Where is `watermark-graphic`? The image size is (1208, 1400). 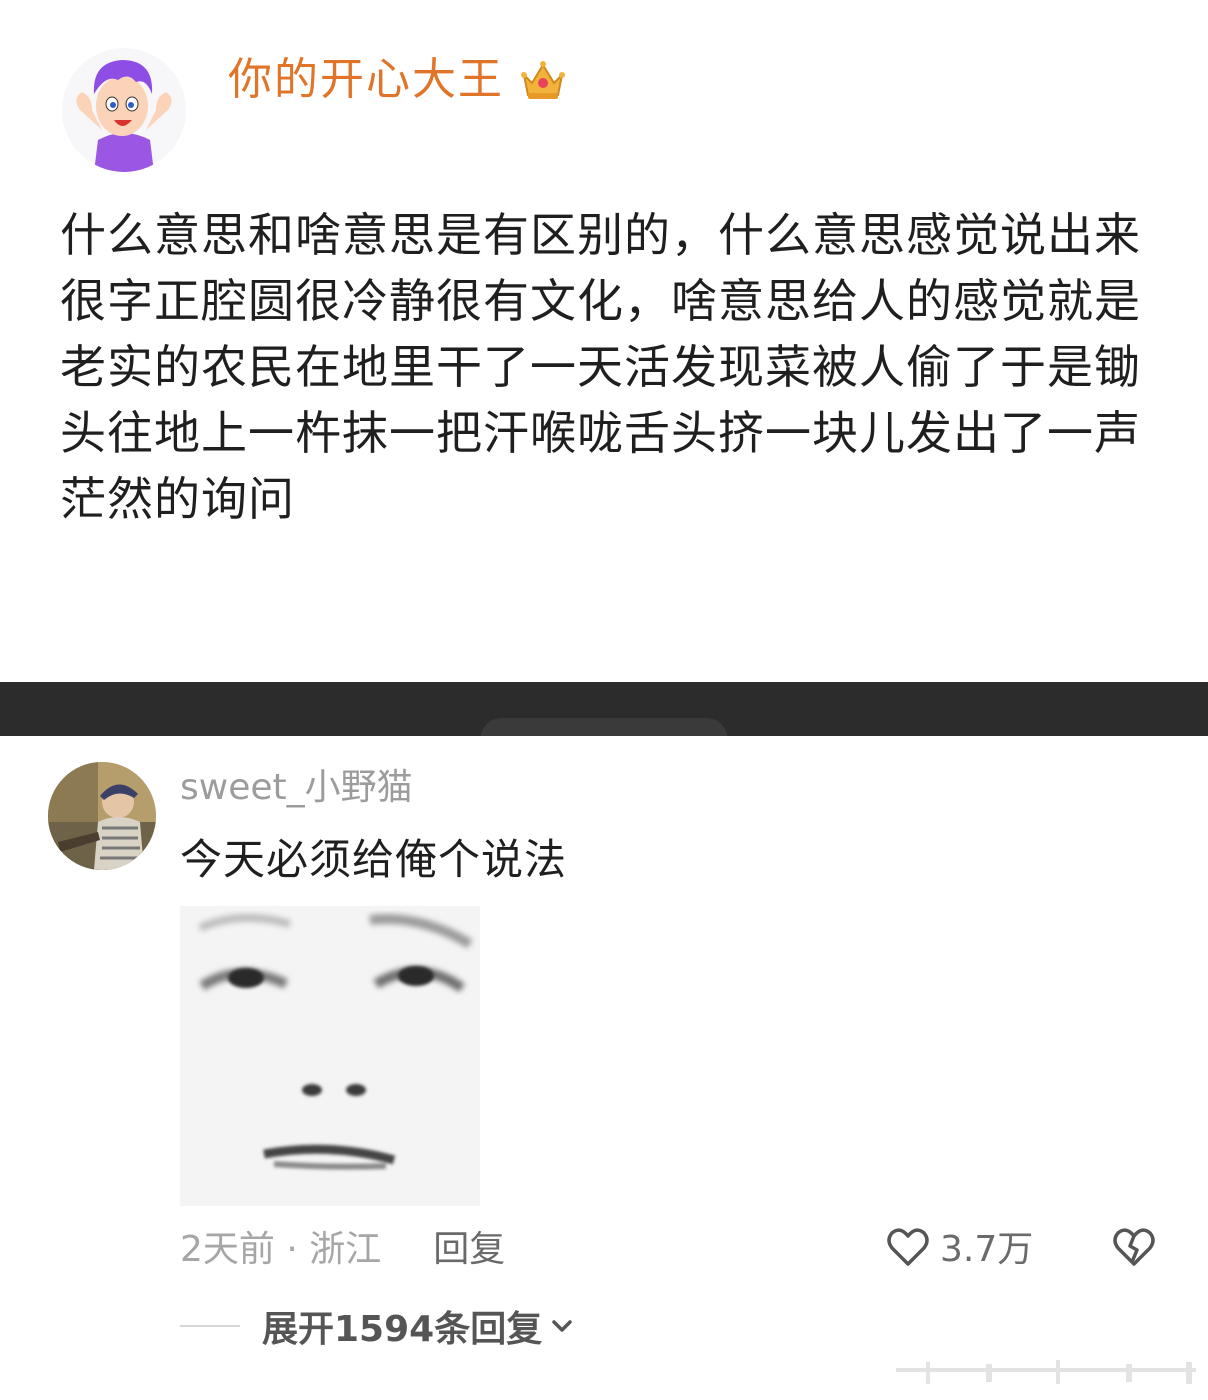
watermark-graphic is located at coordinates (1046, 1373).